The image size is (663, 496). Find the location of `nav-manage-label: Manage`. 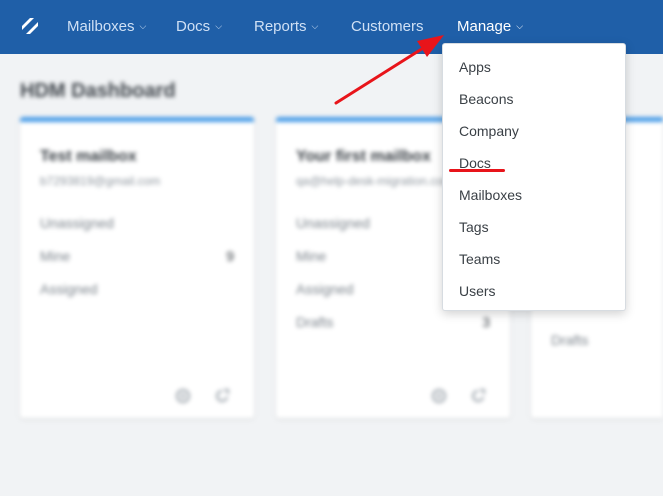

nav-manage-label: Manage is located at coordinates (484, 26).